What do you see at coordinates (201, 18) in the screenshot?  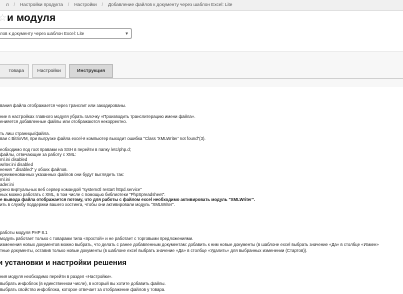 I see `title-row: ☆ и модуля` at bounding box center [201, 18].